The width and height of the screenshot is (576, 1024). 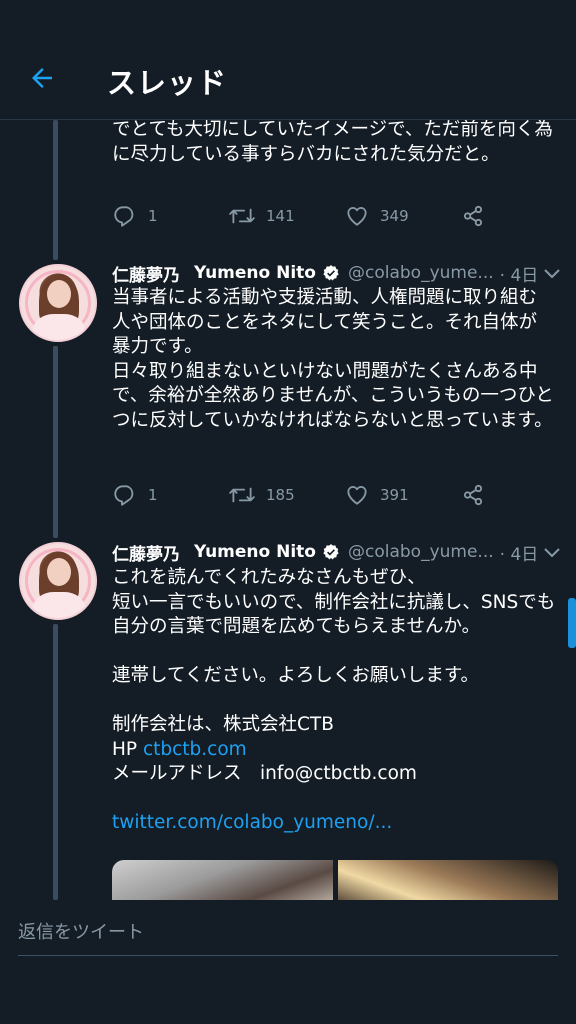 I want to click on reply-bar: 返信をツイート, so click(x=288, y=962).